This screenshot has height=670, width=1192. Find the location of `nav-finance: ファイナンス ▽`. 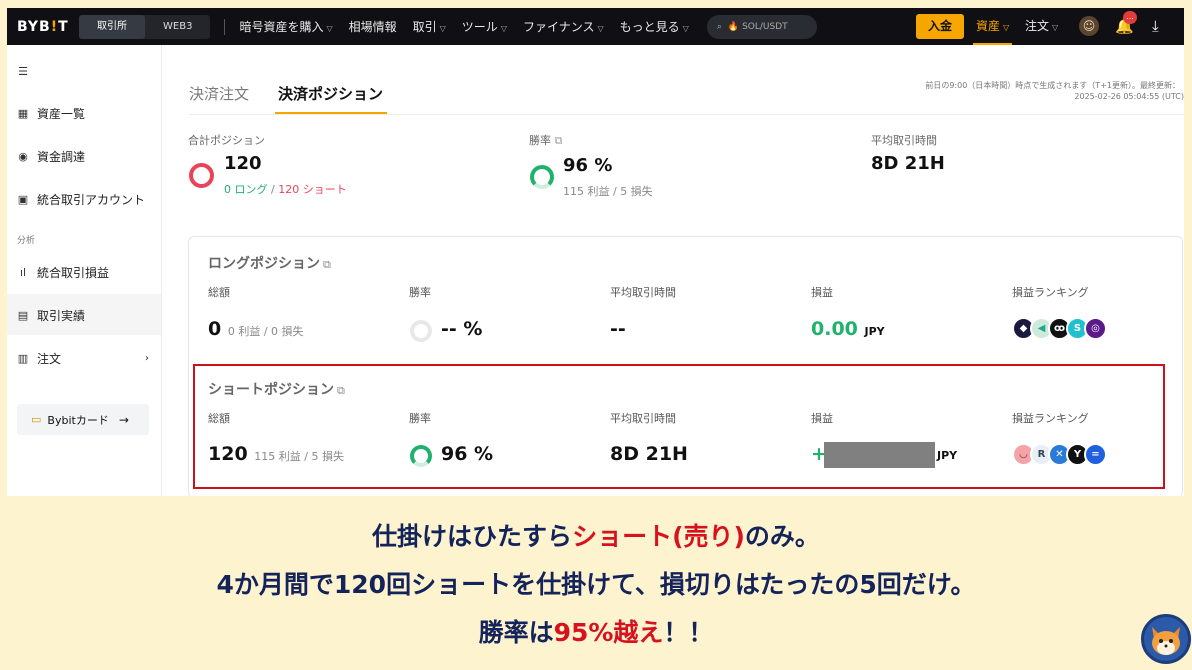

nav-finance: ファイナンス ▽ is located at coordinates (563, 26).